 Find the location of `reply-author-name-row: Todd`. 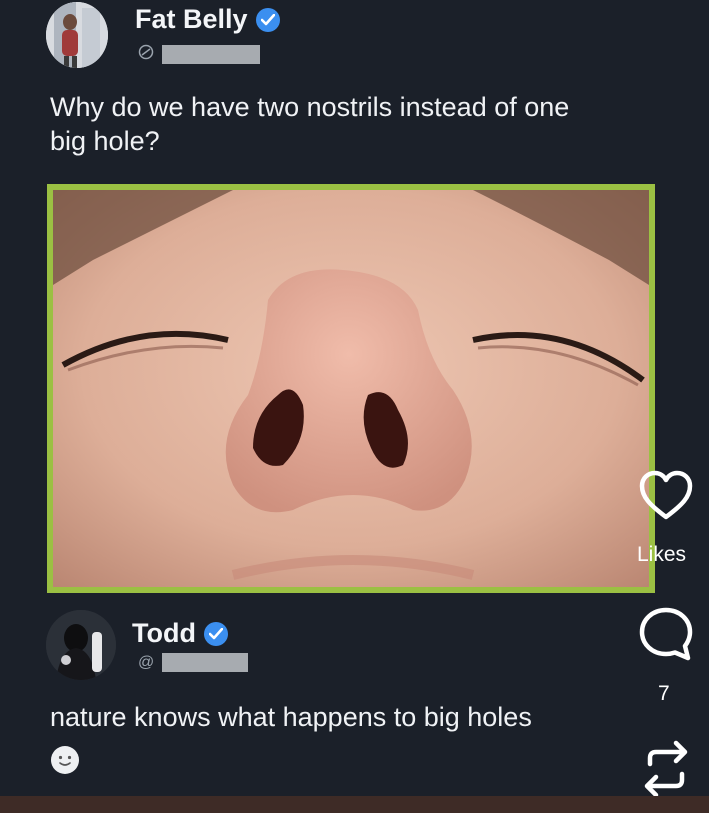

reply-author-name-row: Todd is located at coordinates (180, 633).